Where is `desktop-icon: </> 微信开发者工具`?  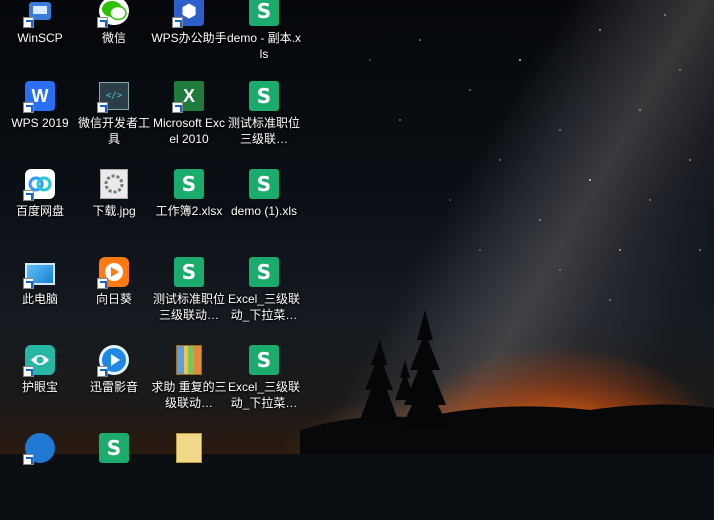
desktop-icon: </> 微信开发者工具 is located at coordinates (114, 124).